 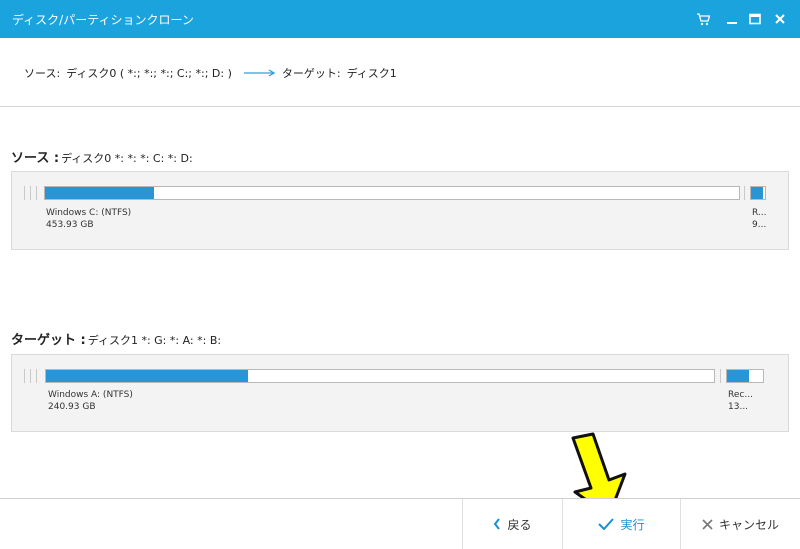 What do you see at coordinates (35, 158) in the screenshot?
I see `source-heading-label: ソース :` at bounding box center [35, 158].